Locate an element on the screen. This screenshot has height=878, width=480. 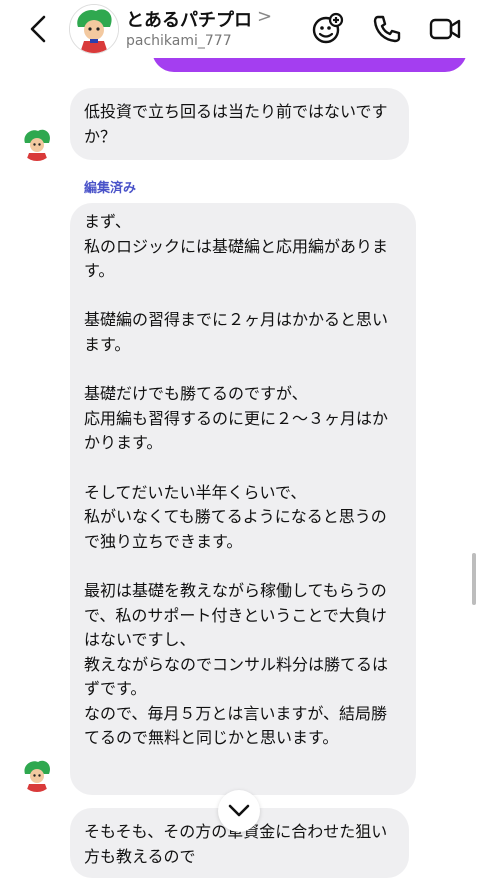
face-effects-icon is located at coordinates (327, 29).